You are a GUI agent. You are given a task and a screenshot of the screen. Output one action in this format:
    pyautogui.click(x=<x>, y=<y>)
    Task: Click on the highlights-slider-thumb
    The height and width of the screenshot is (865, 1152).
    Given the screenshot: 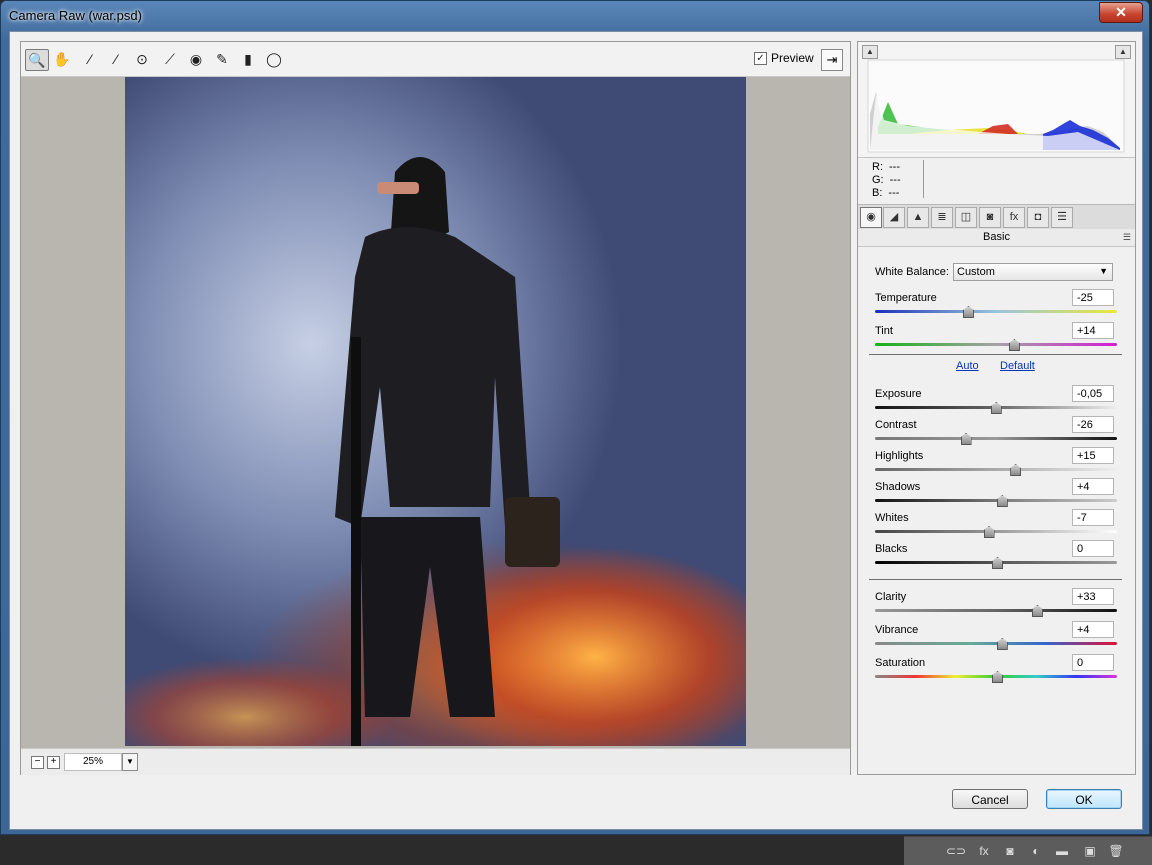 What is the action you would take?
    pyautogui.click(x=1016, y=470)
    